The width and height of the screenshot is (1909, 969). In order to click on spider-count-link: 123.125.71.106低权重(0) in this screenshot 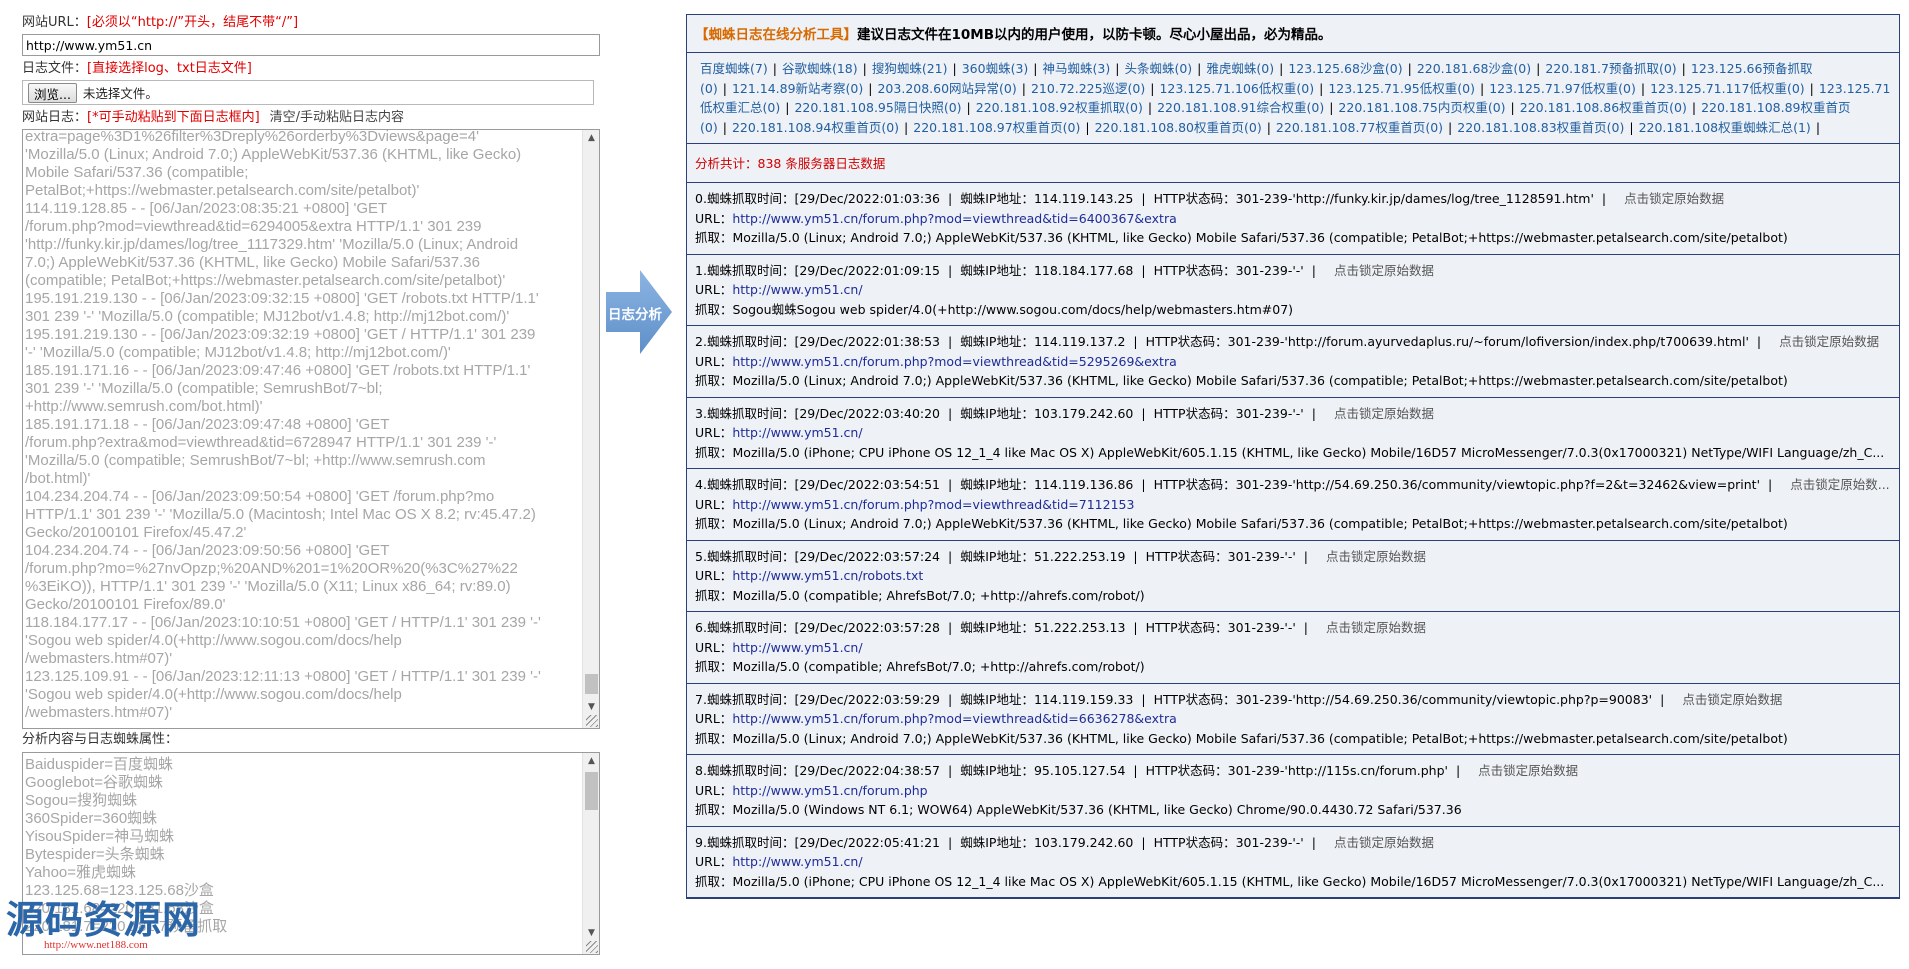, I will do `click(1236, 88)`.